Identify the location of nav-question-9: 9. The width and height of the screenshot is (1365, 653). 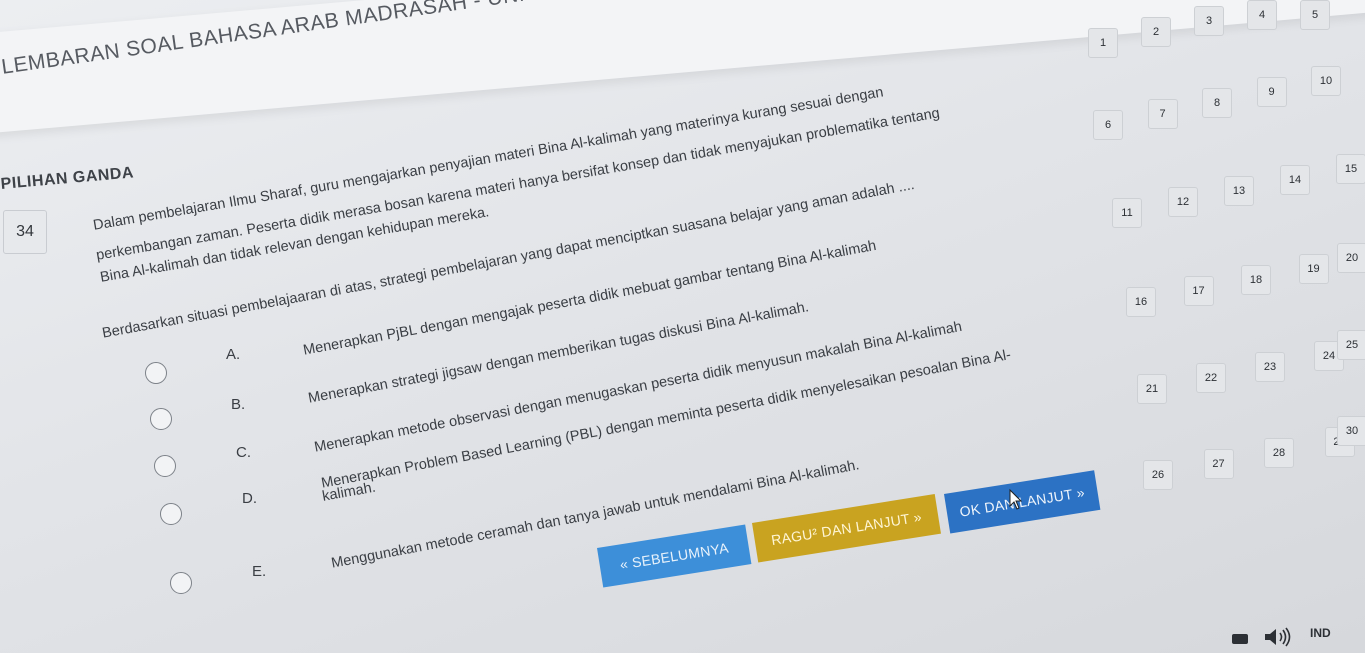
(1271, 92).